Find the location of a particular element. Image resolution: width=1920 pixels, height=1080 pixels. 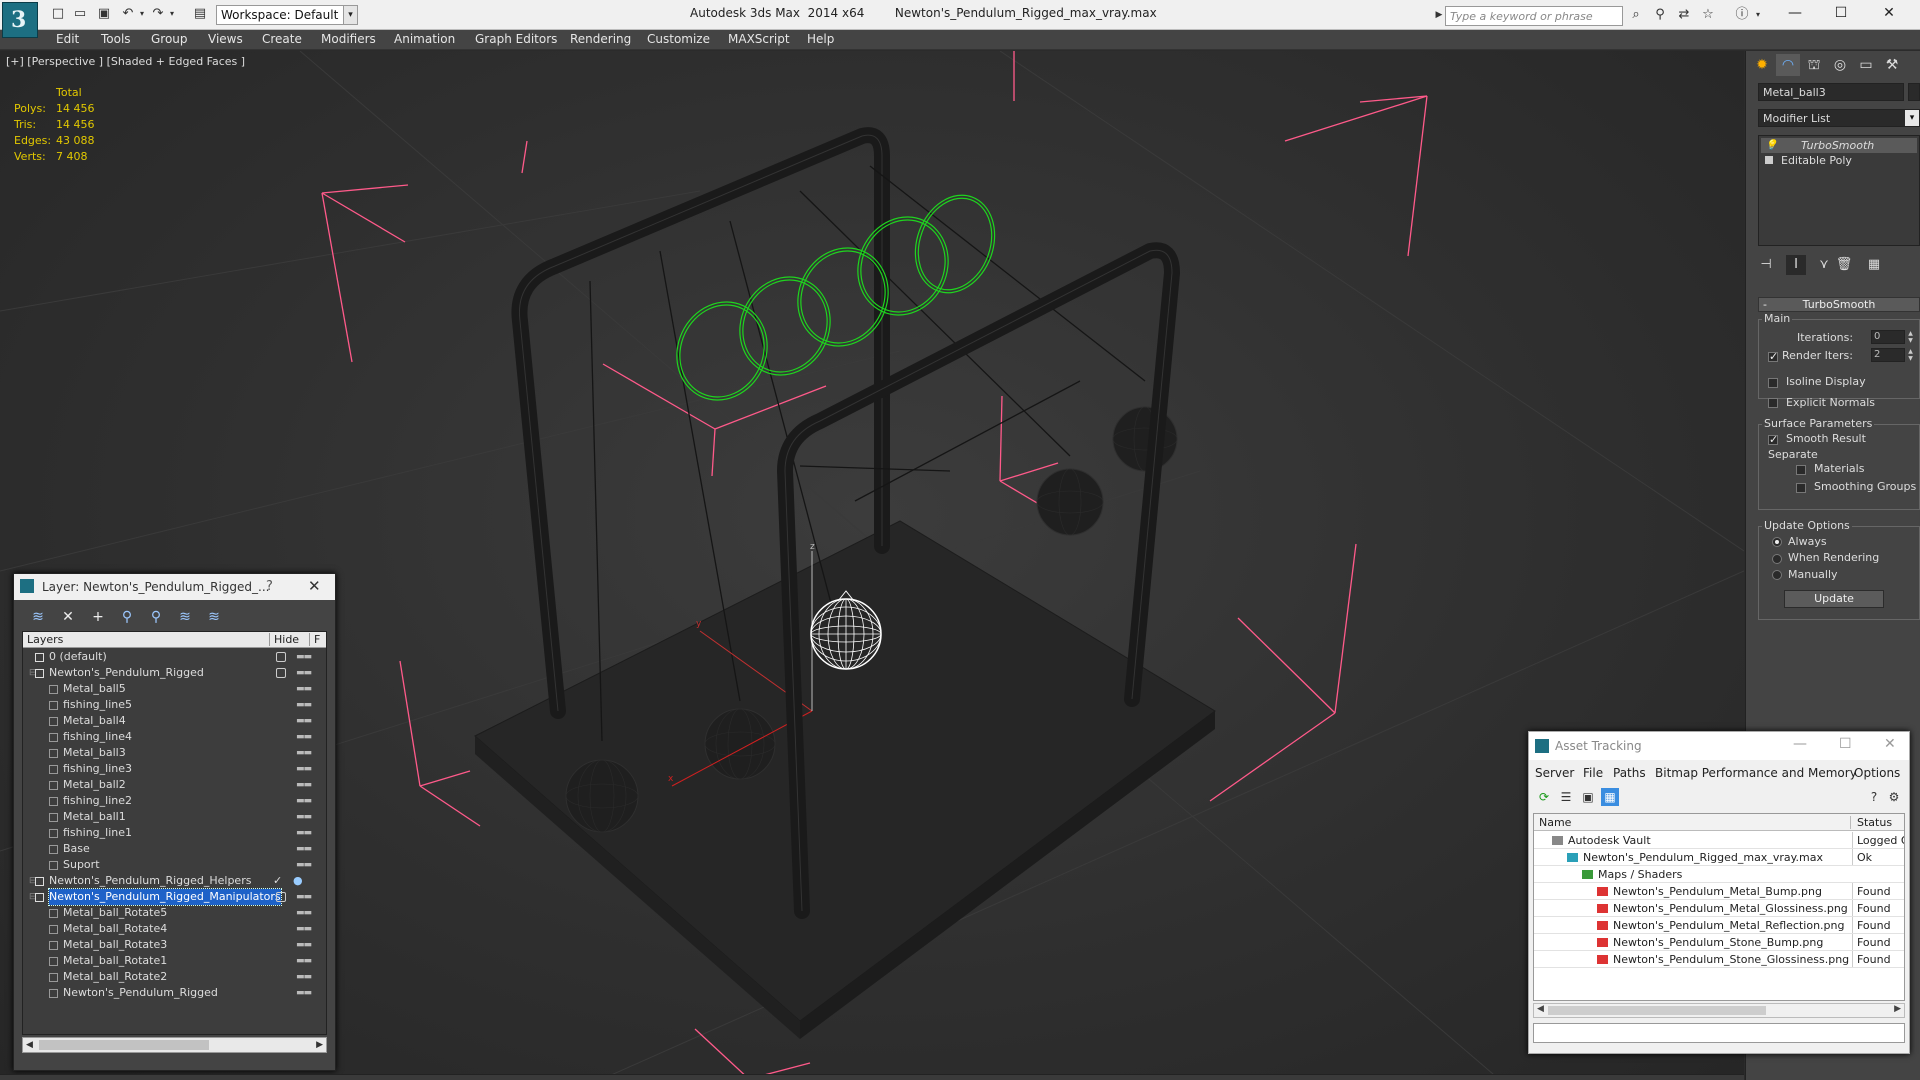

menu-animation: Animation is located at coordinates (424, 39).